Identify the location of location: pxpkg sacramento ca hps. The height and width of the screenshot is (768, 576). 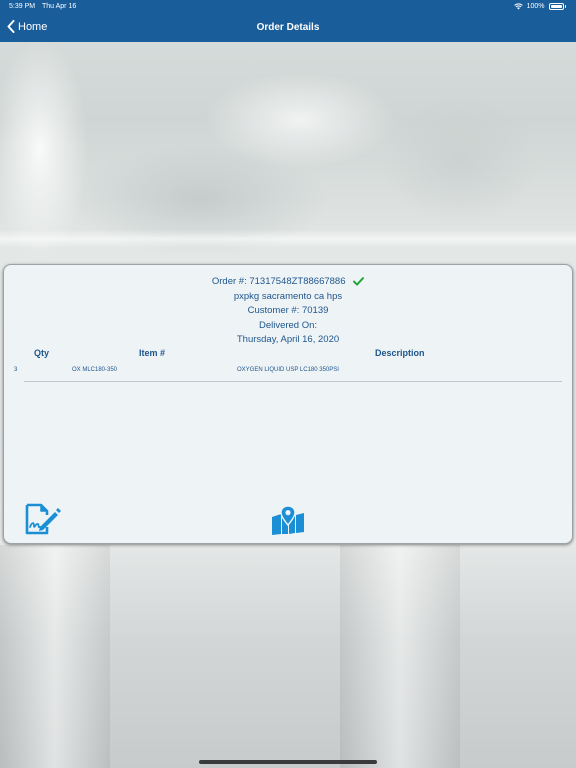
(288, 296).